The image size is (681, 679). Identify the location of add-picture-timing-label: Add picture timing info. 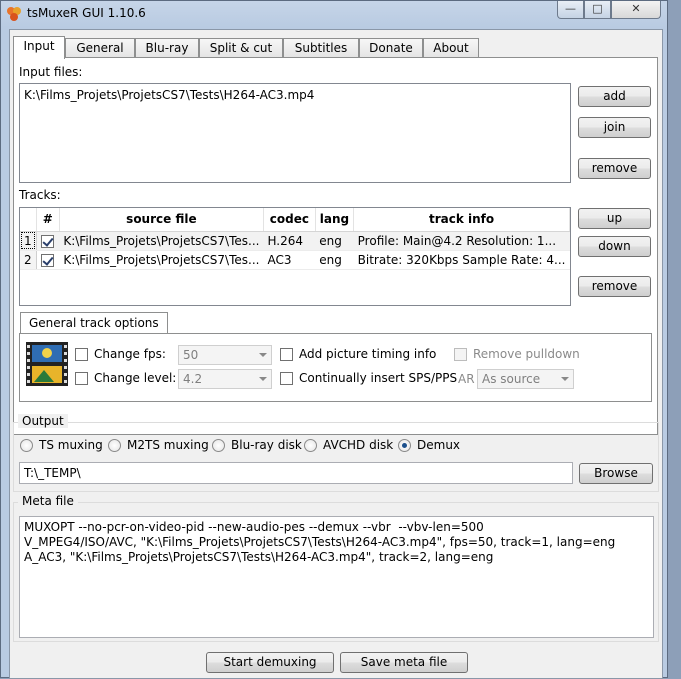
(368, 354).